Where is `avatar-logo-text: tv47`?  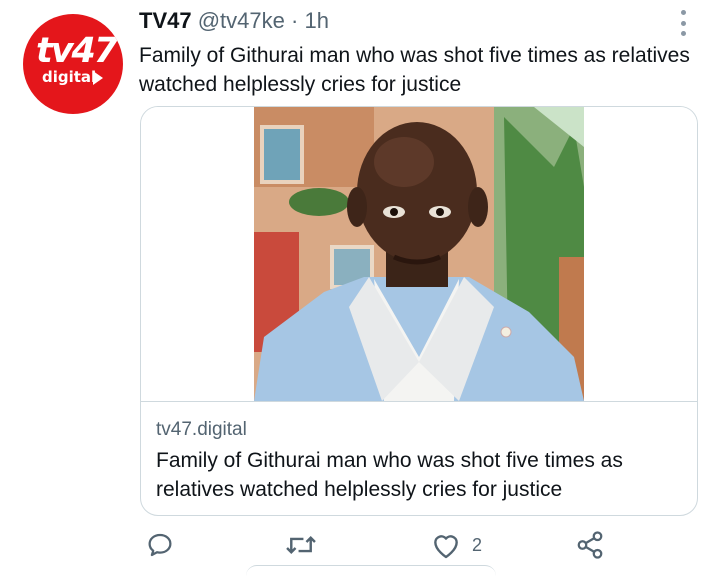 avatar-logo-text: tv47 is located at coordinates (77, 51).